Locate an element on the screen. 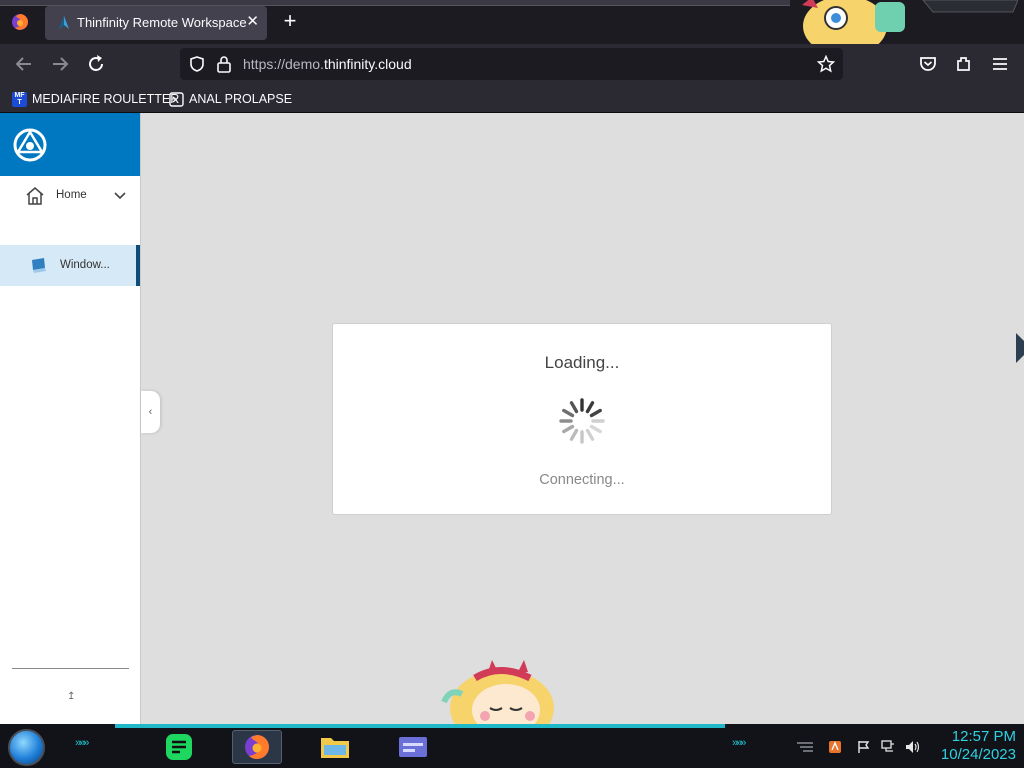 The image size is (1024, 768). loading-spinner-icon is located at coordinates (582, 421).